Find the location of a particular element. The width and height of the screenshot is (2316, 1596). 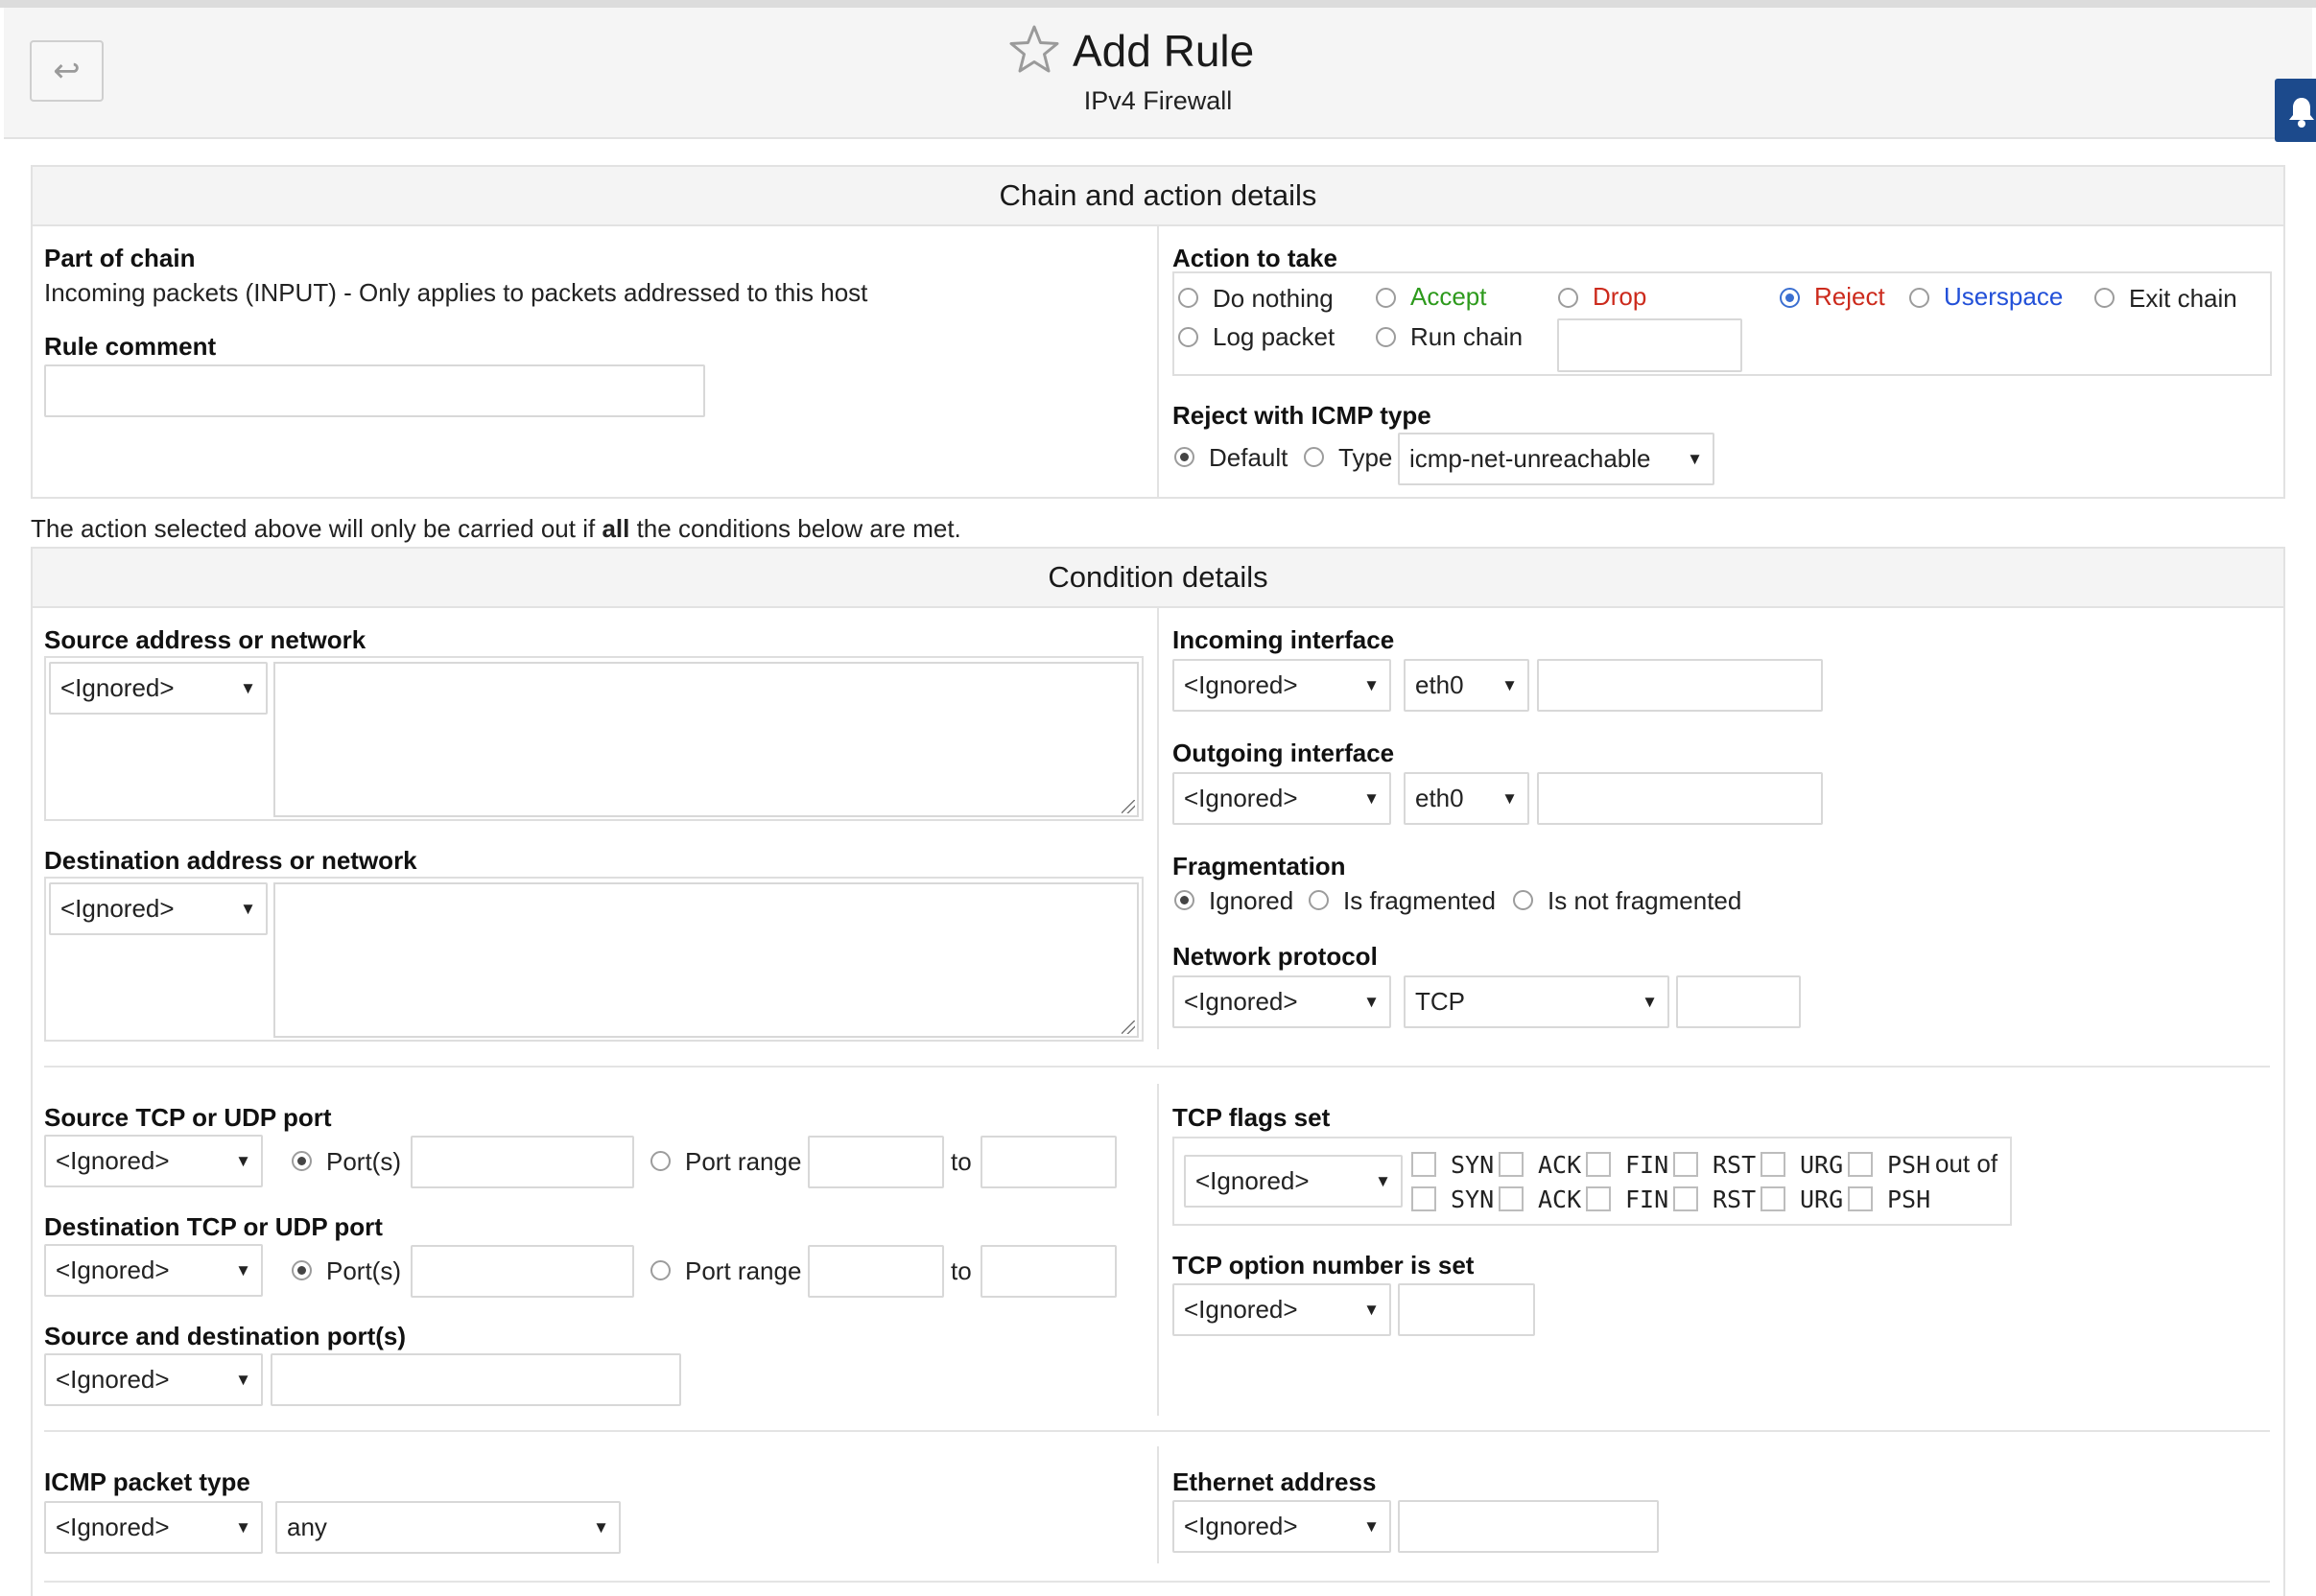

mask-syn-checkbox is located at coordinates (1423, 1198).